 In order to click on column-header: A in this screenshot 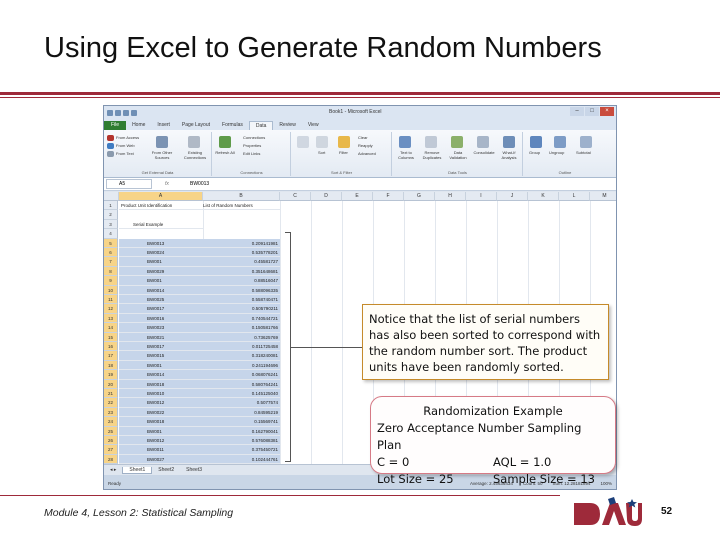, I will do `click(161, 196)`.